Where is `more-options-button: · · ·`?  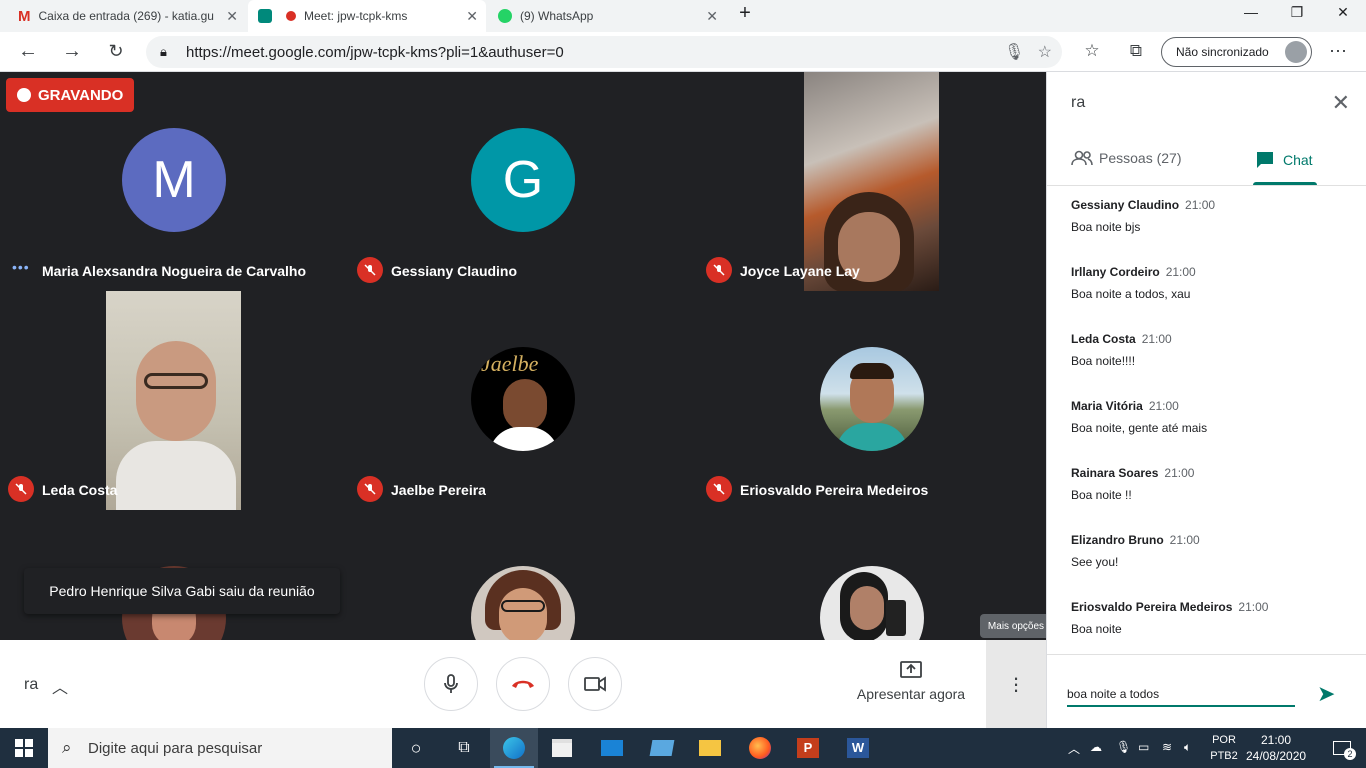
more-options-button: · · · is located at coordinates (1016, 684).